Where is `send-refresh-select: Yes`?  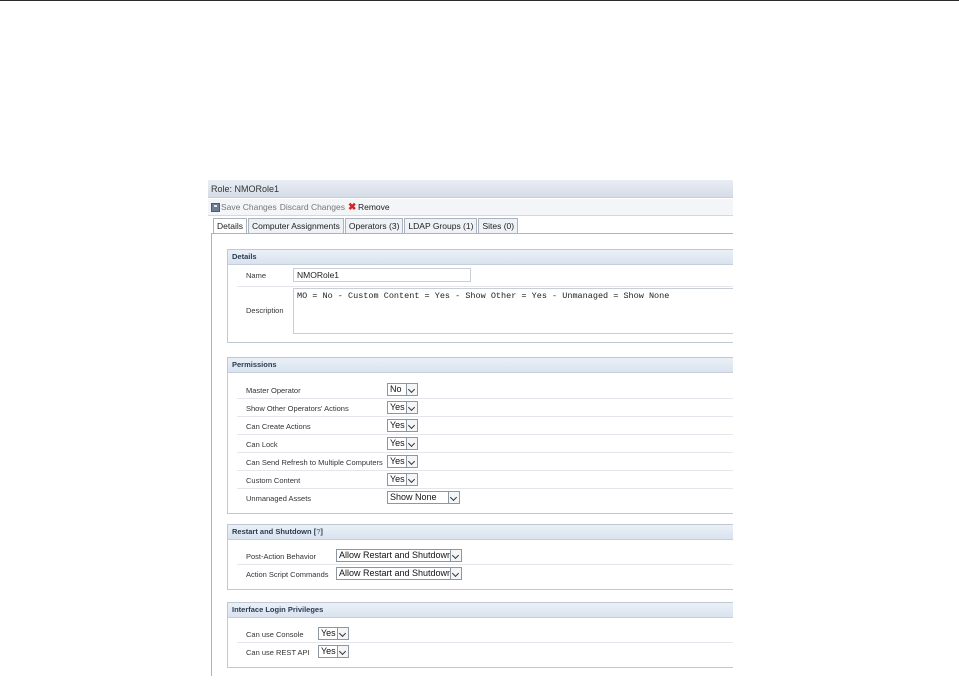 send-refresh-select: Yes is located at coordinates (402, 461).